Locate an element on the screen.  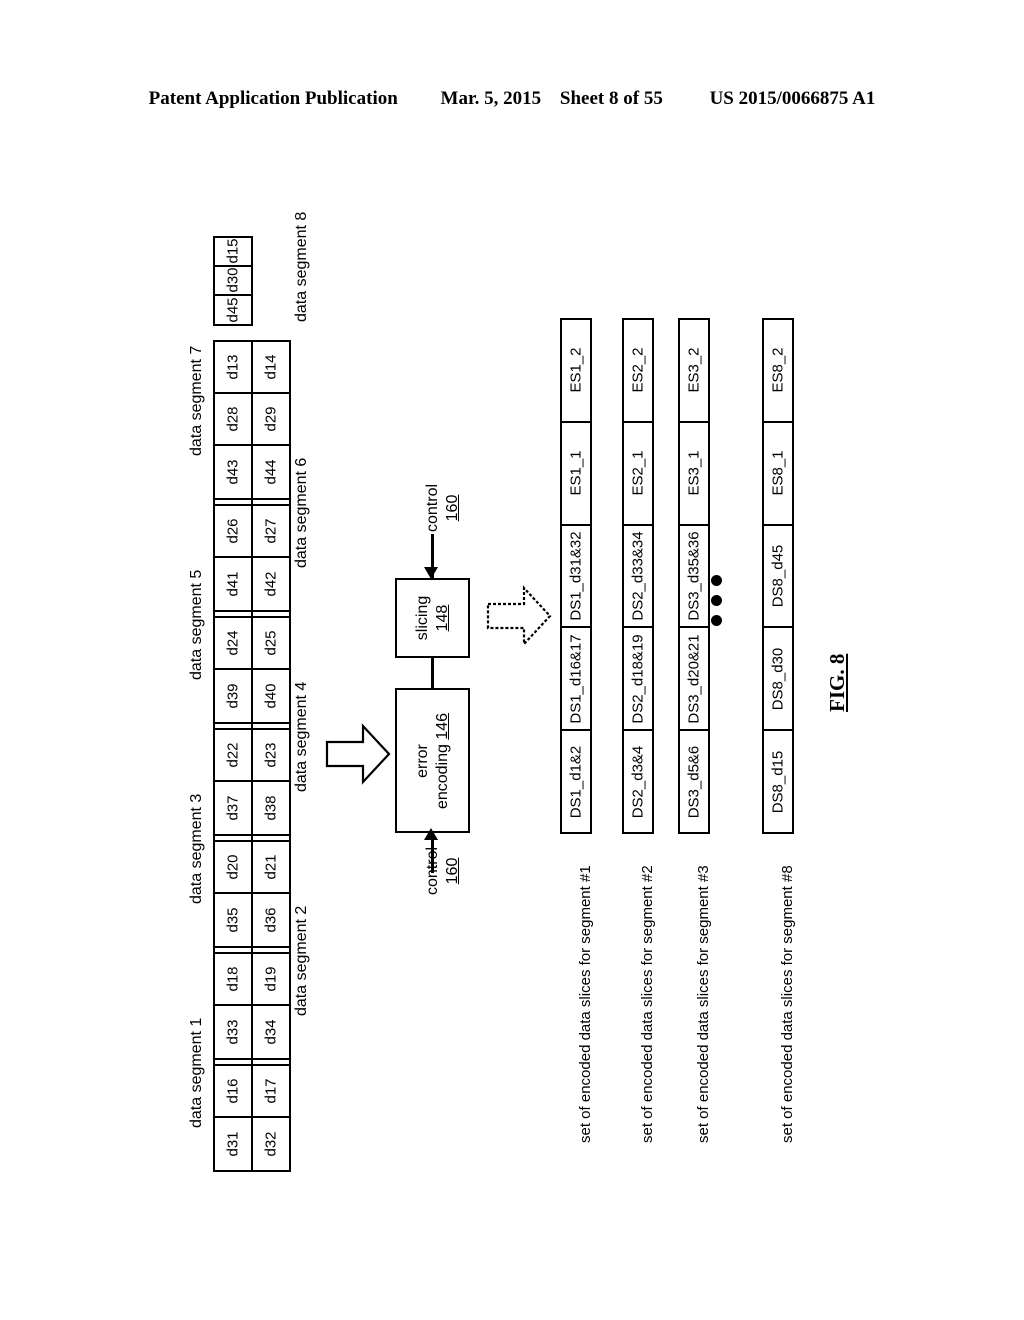
control-lower-ref: 160 is located at coordinates (452, 871).